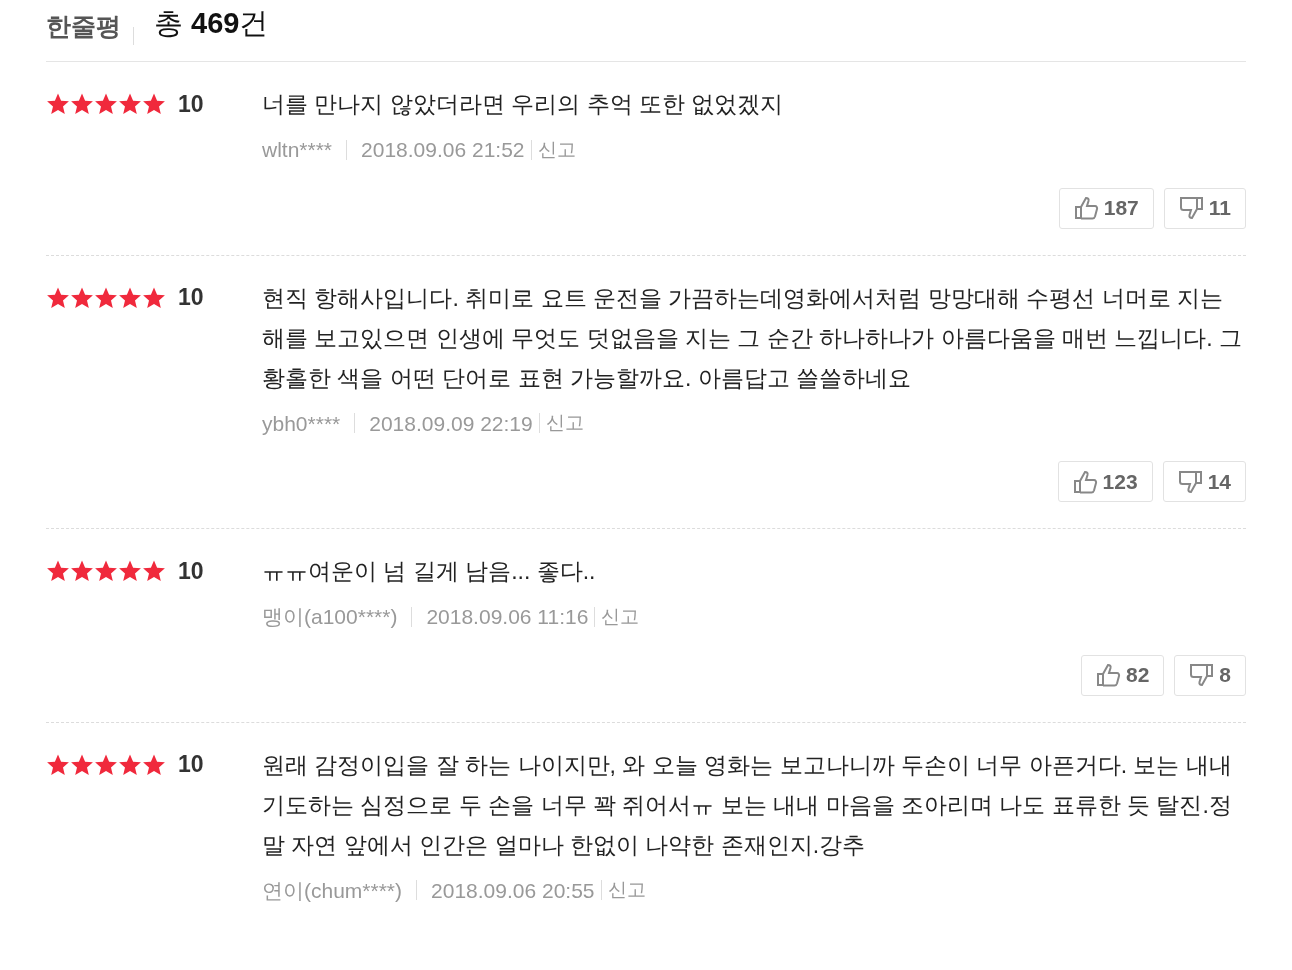 The image size is (1292, 970). I want to click on dislike-button: 8, so click(1210, 675).